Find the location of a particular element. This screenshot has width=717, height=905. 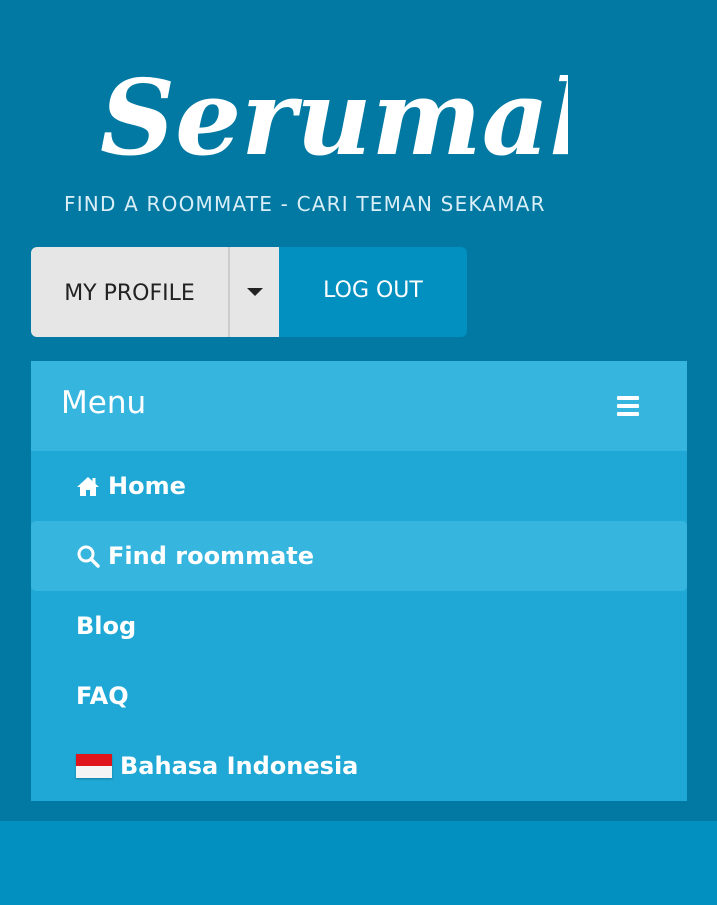

home-icon is located at coordinates (88, 486).